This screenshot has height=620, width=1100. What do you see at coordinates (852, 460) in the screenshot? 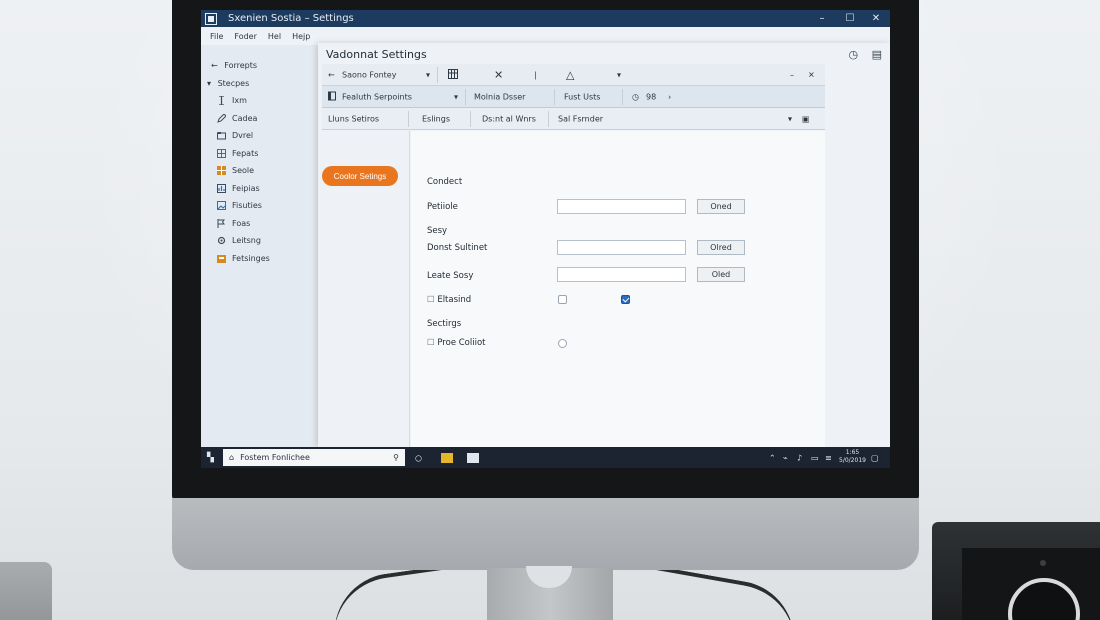
I see `clock-date: 5/0/2019` at bounding box center [852, 460].